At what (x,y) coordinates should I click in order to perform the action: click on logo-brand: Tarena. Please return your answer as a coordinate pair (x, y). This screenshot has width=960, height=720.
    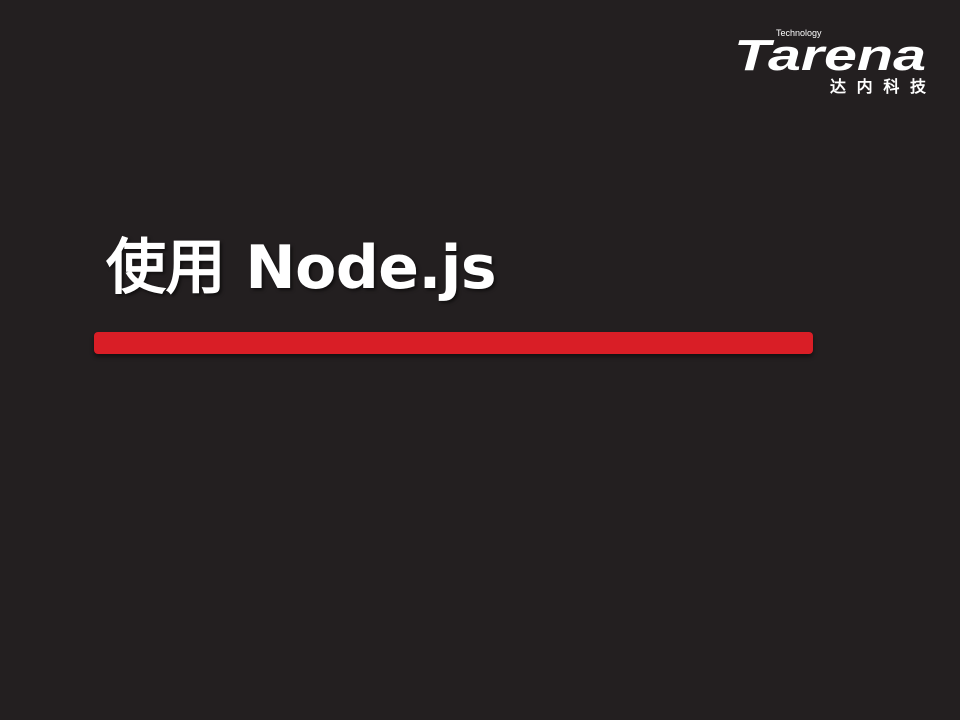
    Looking at the image, I should click on (830, 55).